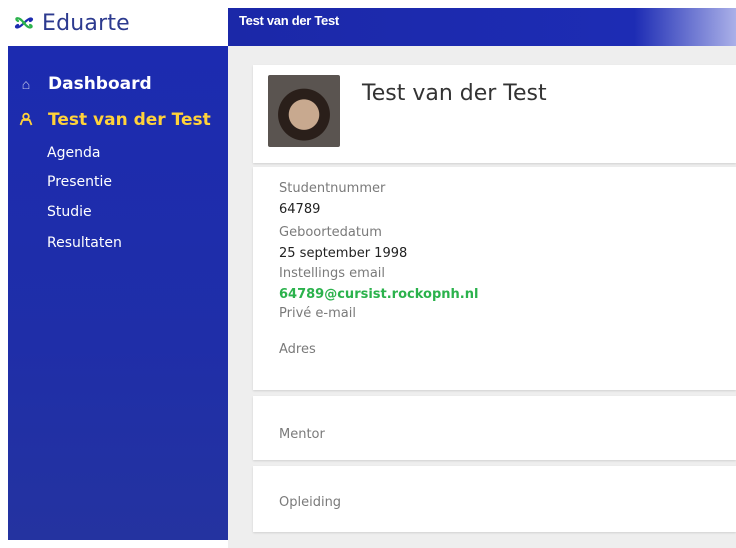 The height and width of the screenshot is (548, 736). Describe the element at coordinates (84, 243) in the screenshot. I see `sidebar-item-resultaten: Resultaten` at that location.